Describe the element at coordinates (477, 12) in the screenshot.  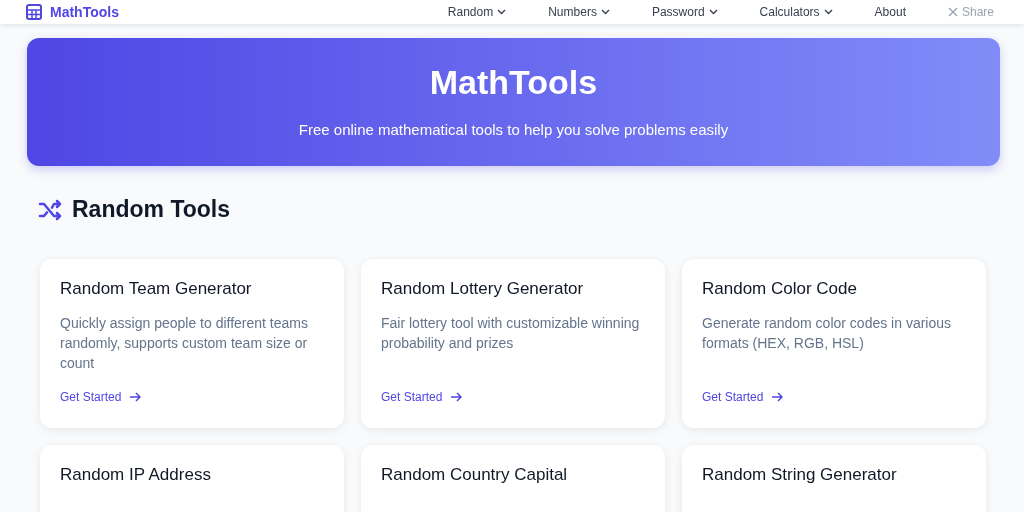
I see `nav-menu-item: Random` at that location.